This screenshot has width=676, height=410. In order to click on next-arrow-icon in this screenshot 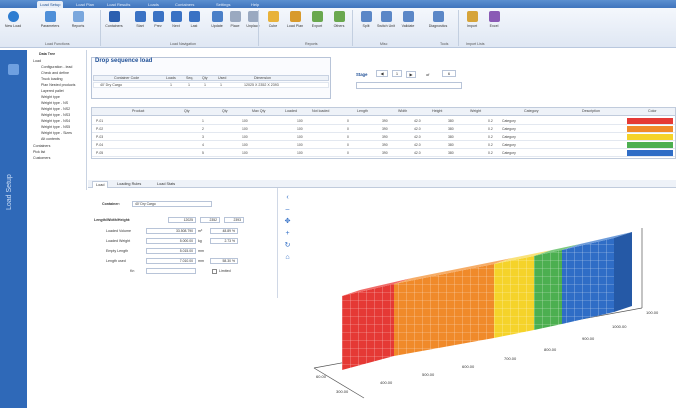, I will do `click(176, 16)`.